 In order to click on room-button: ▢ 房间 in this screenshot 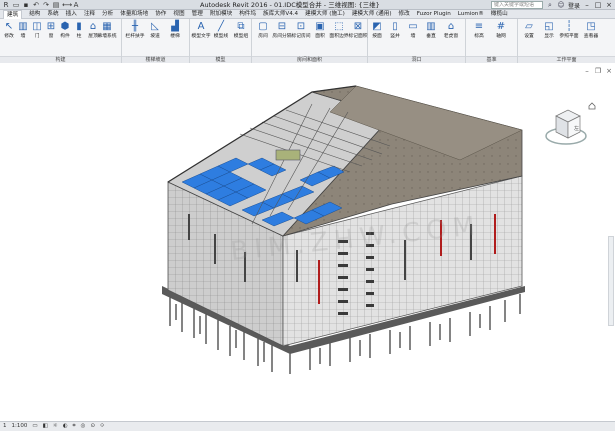, I will do `click(263, 30)`.